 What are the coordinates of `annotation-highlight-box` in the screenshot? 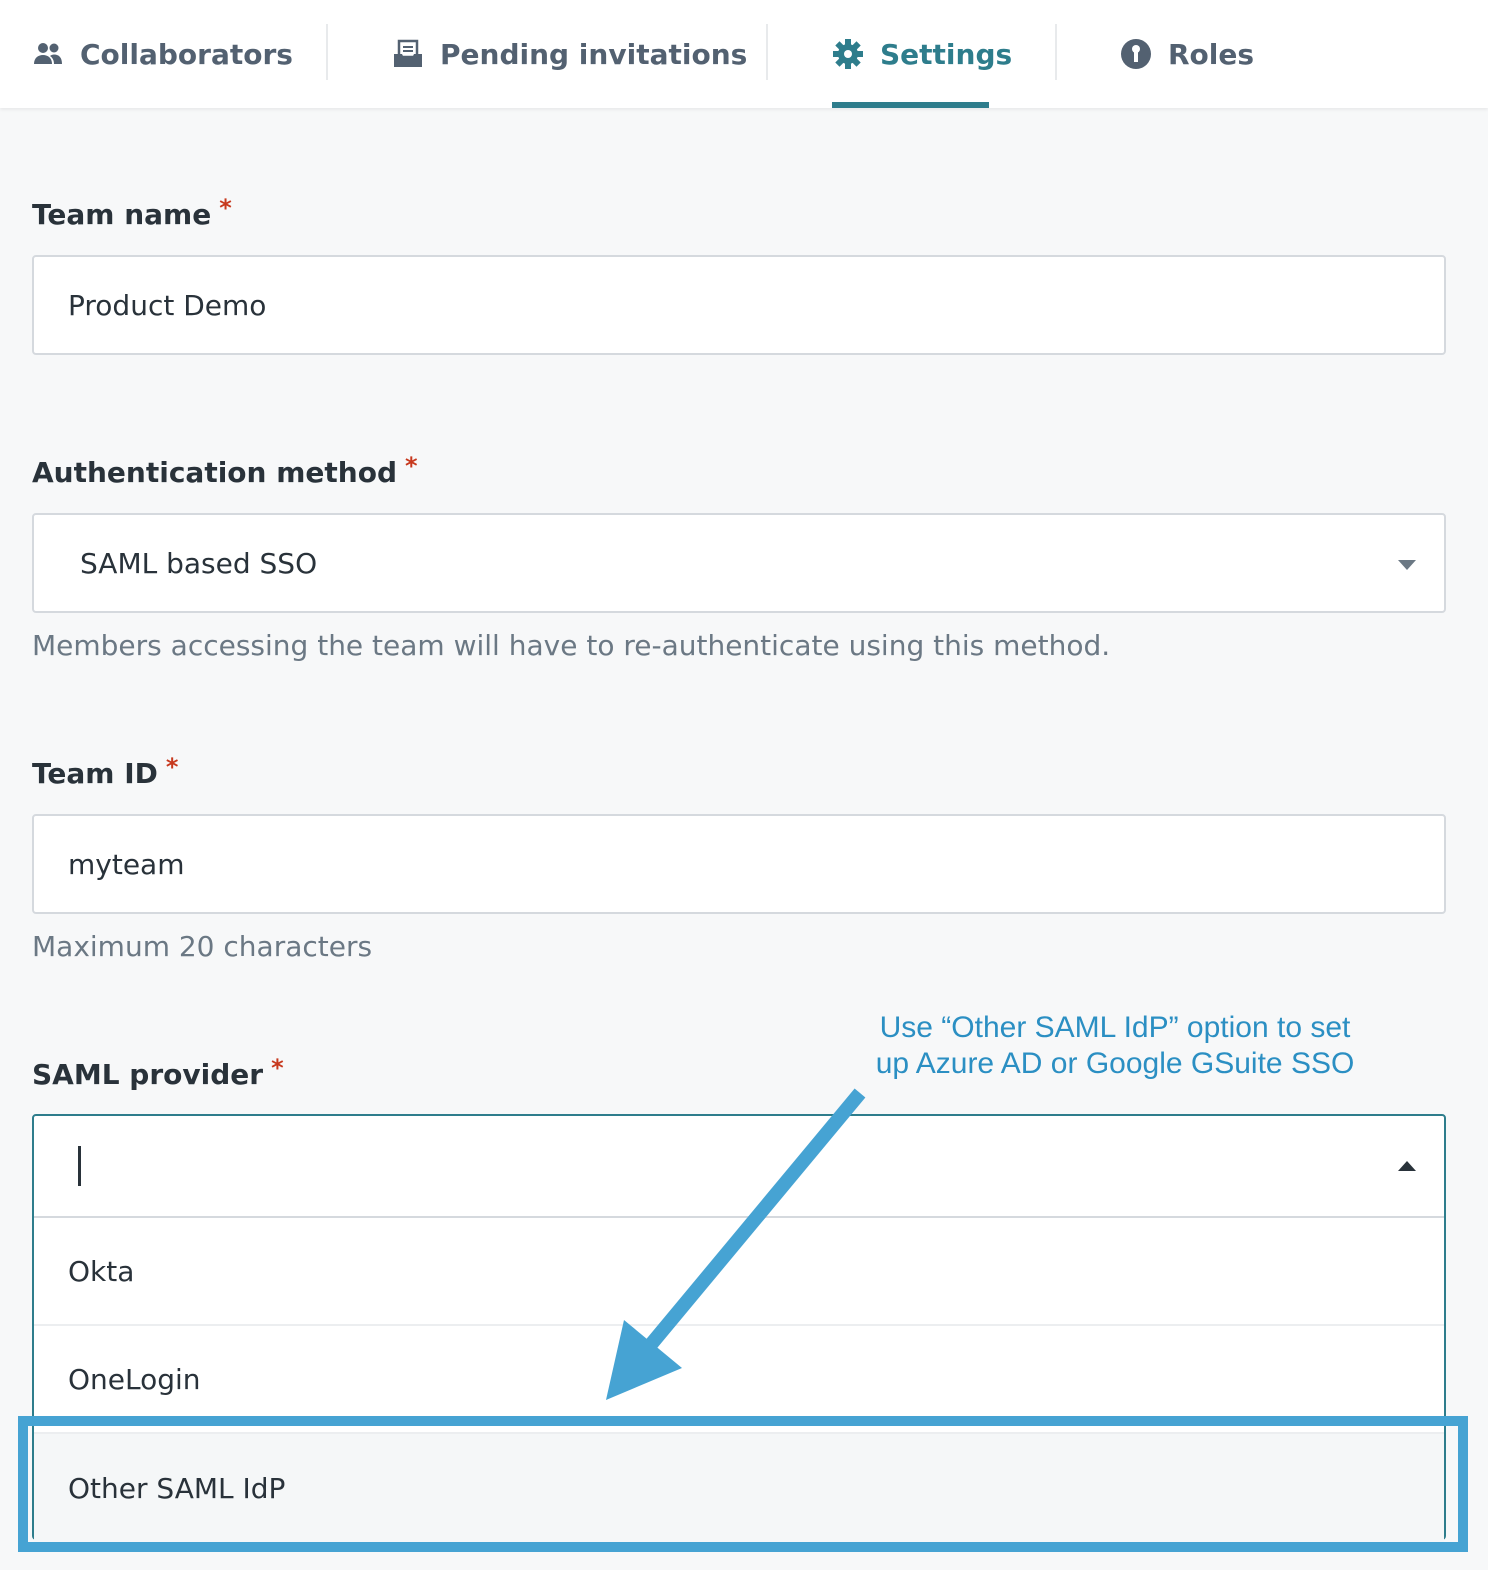 It's located at (743, 1484).